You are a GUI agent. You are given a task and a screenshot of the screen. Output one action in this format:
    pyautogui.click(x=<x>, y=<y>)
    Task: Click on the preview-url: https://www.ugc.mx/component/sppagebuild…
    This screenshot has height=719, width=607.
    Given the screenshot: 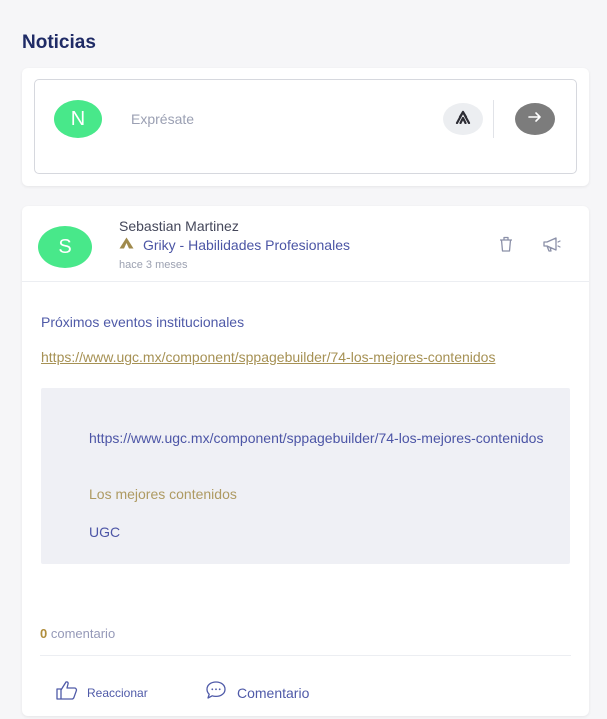 What is the action you would take?
    pyautogui.click(x=316, y=438)
    